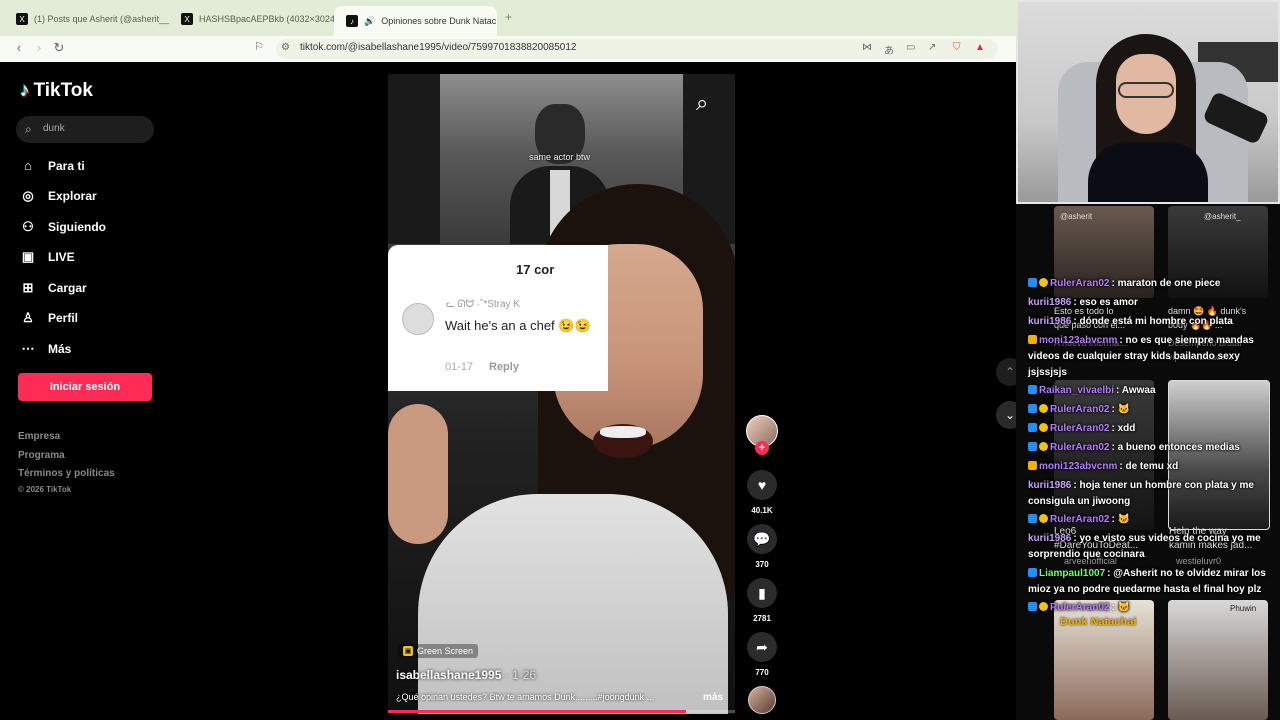 This screenshot has width=1280, height=720. I want to click on webcam-feed, so click(1148, 102).